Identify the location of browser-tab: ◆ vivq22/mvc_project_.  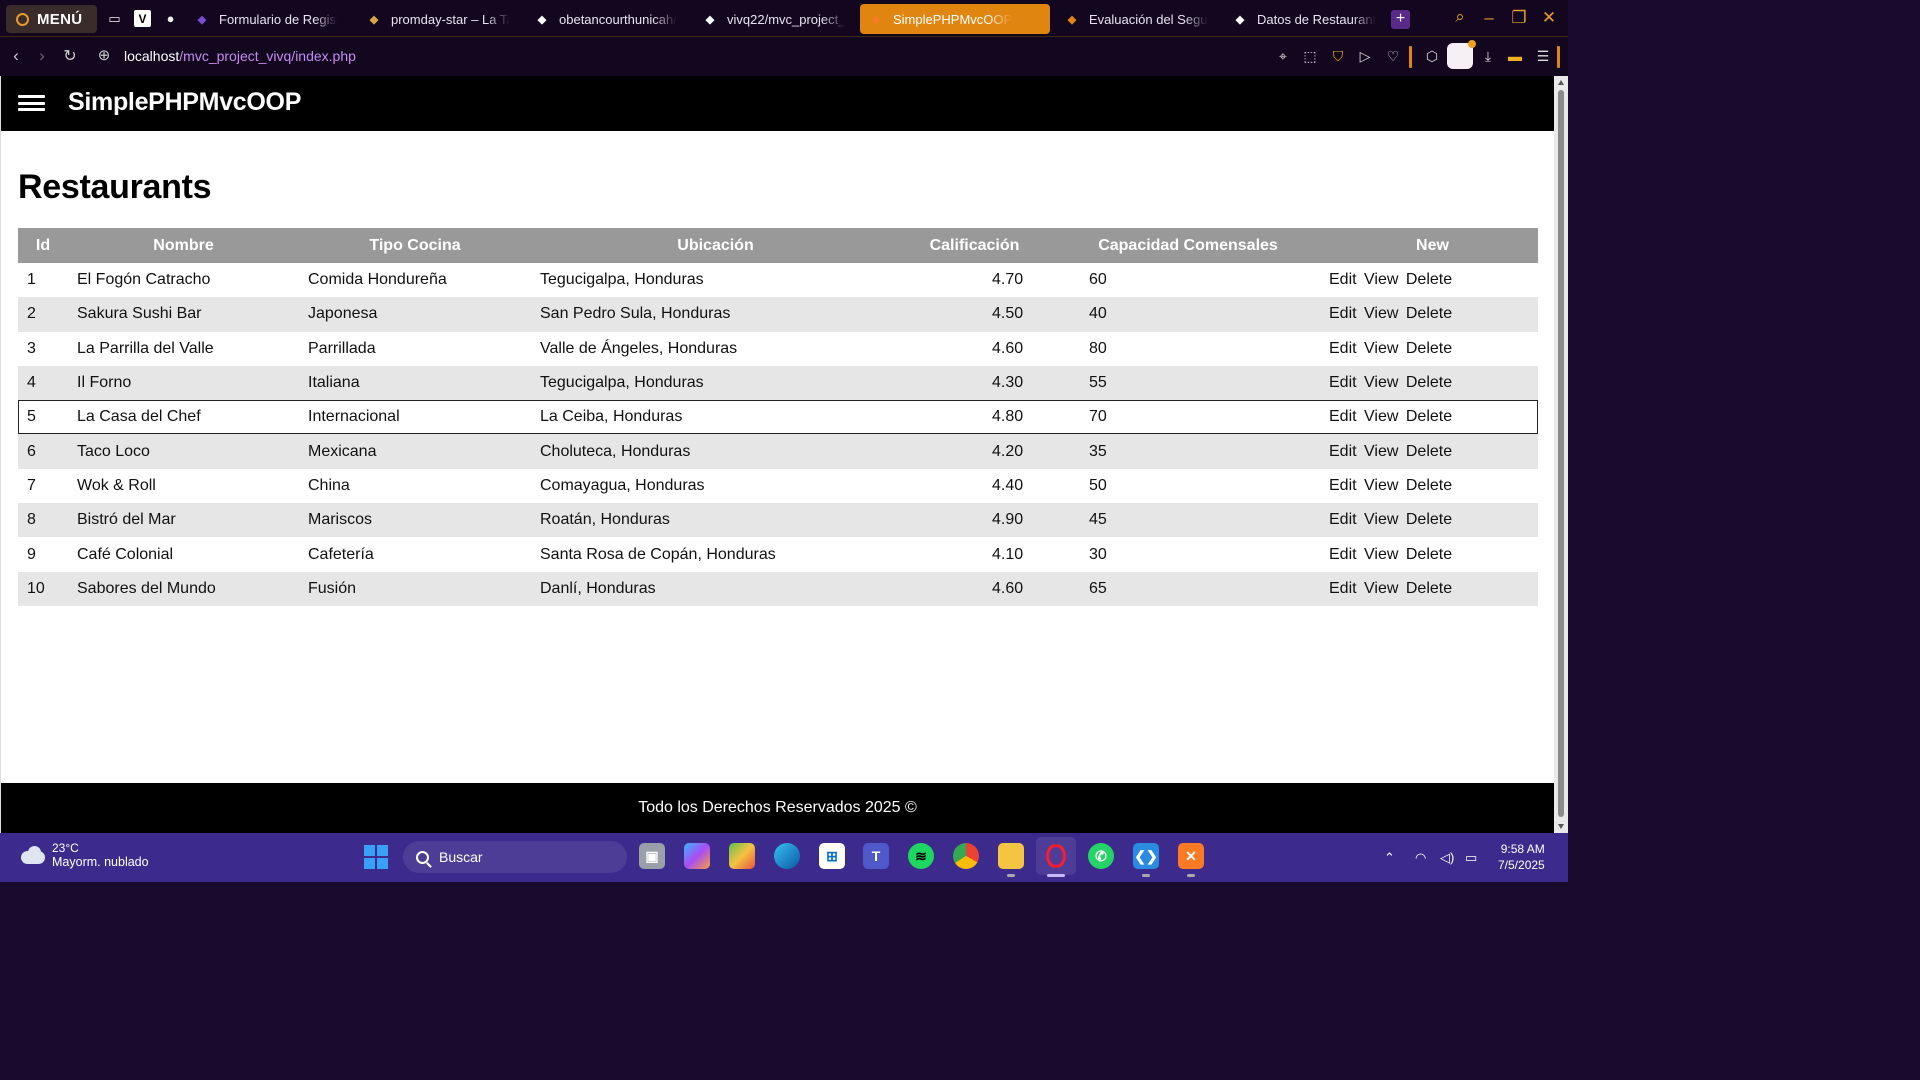
(774, 19).